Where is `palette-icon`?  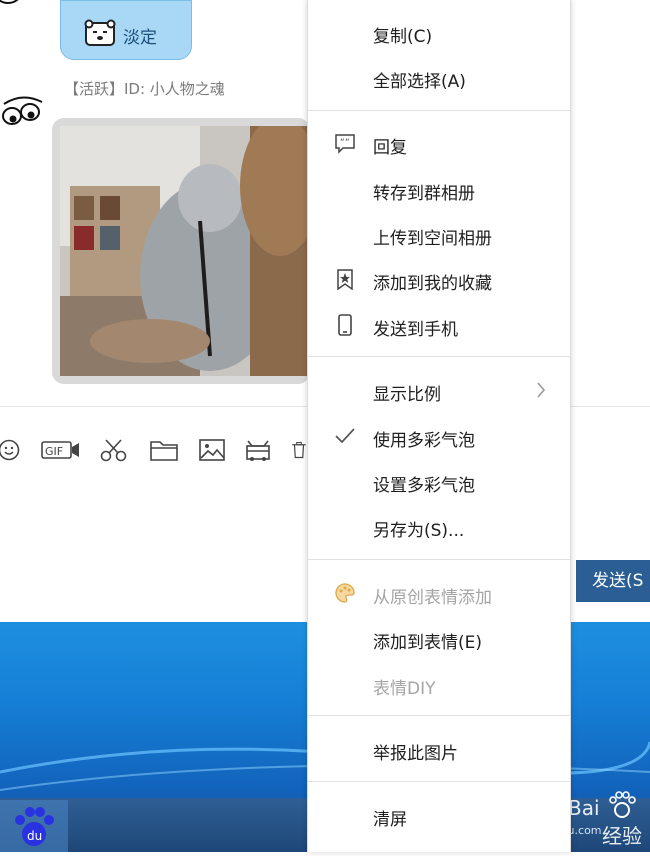
palette-icon is located at coordinates (345, 593).